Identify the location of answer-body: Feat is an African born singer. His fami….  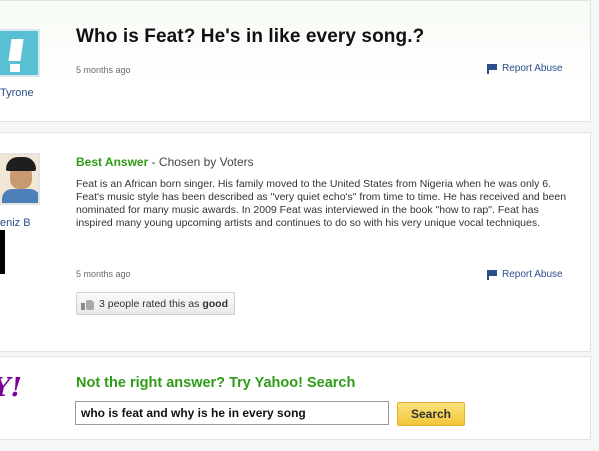
(321, 204).